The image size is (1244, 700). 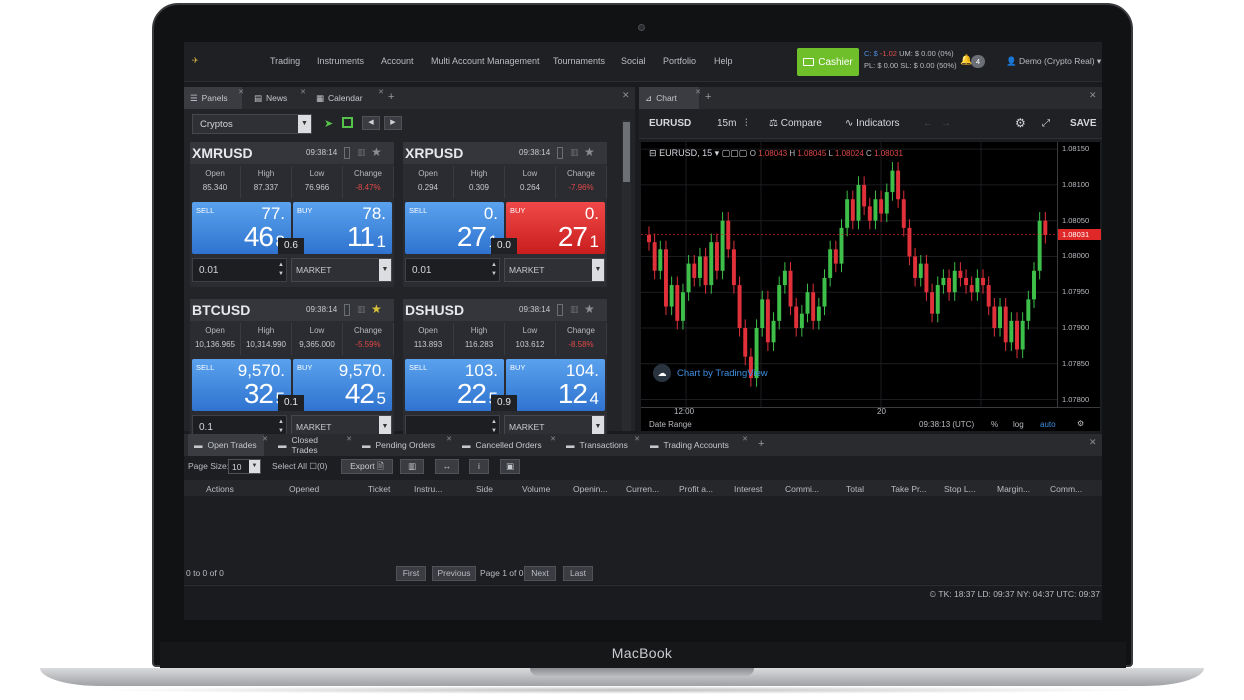 What do you see at coordinates (220, 489) in the screenshot?
I see `column-header: Actions` at bounding box center [220, 489].